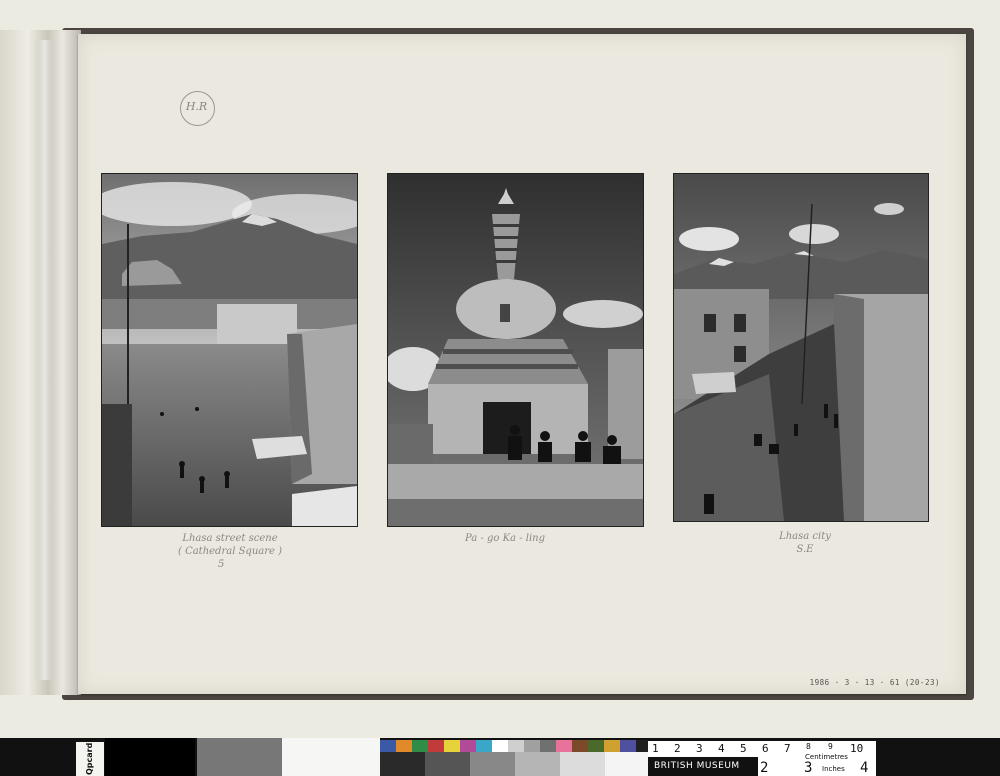  I want to click on inch-number: 4, so click(864, 768).